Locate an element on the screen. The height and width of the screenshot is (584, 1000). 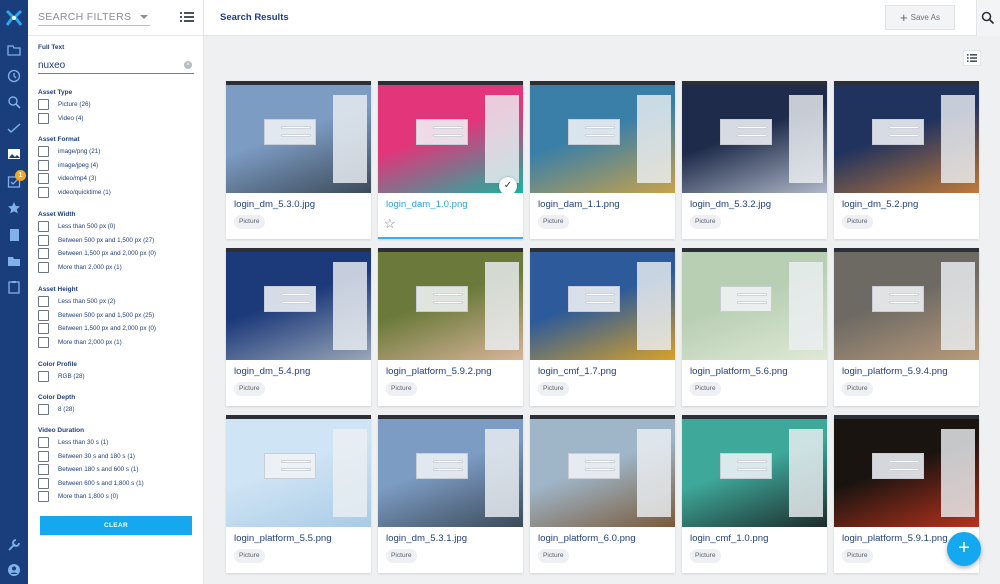
view-mode-list-icon is located at coordinates (972, 58).